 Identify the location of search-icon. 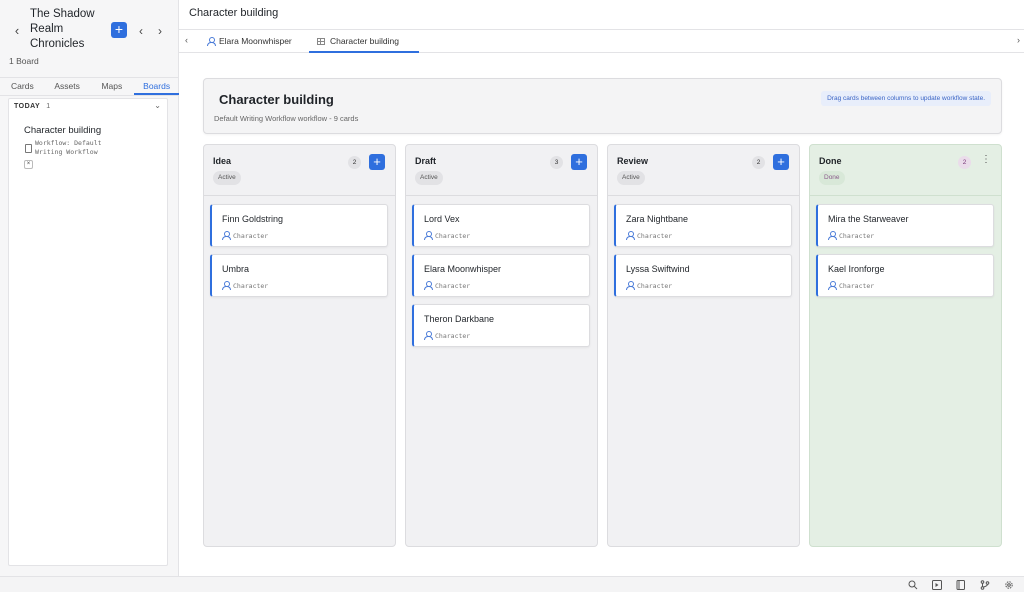
(913, 585).